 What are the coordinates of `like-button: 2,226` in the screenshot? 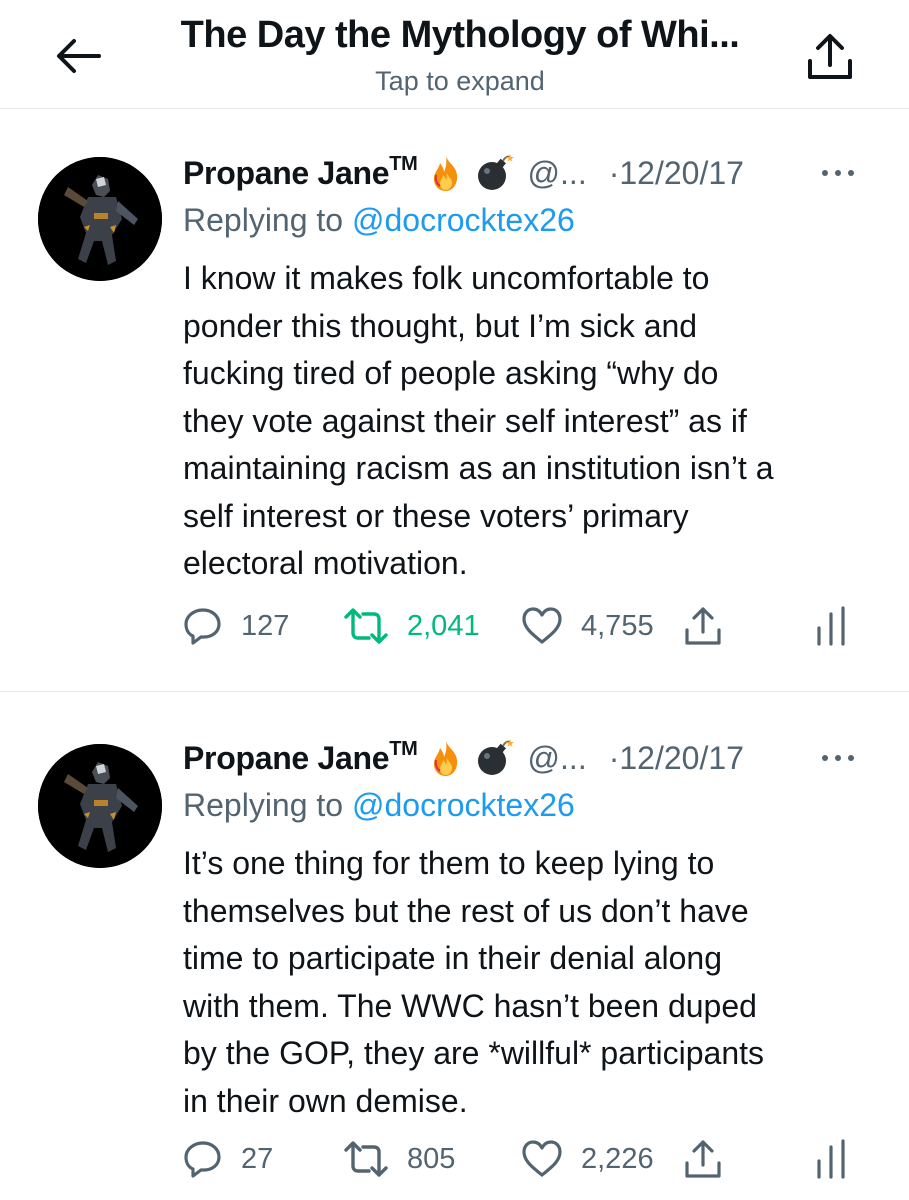 It's located at (587, 1159).